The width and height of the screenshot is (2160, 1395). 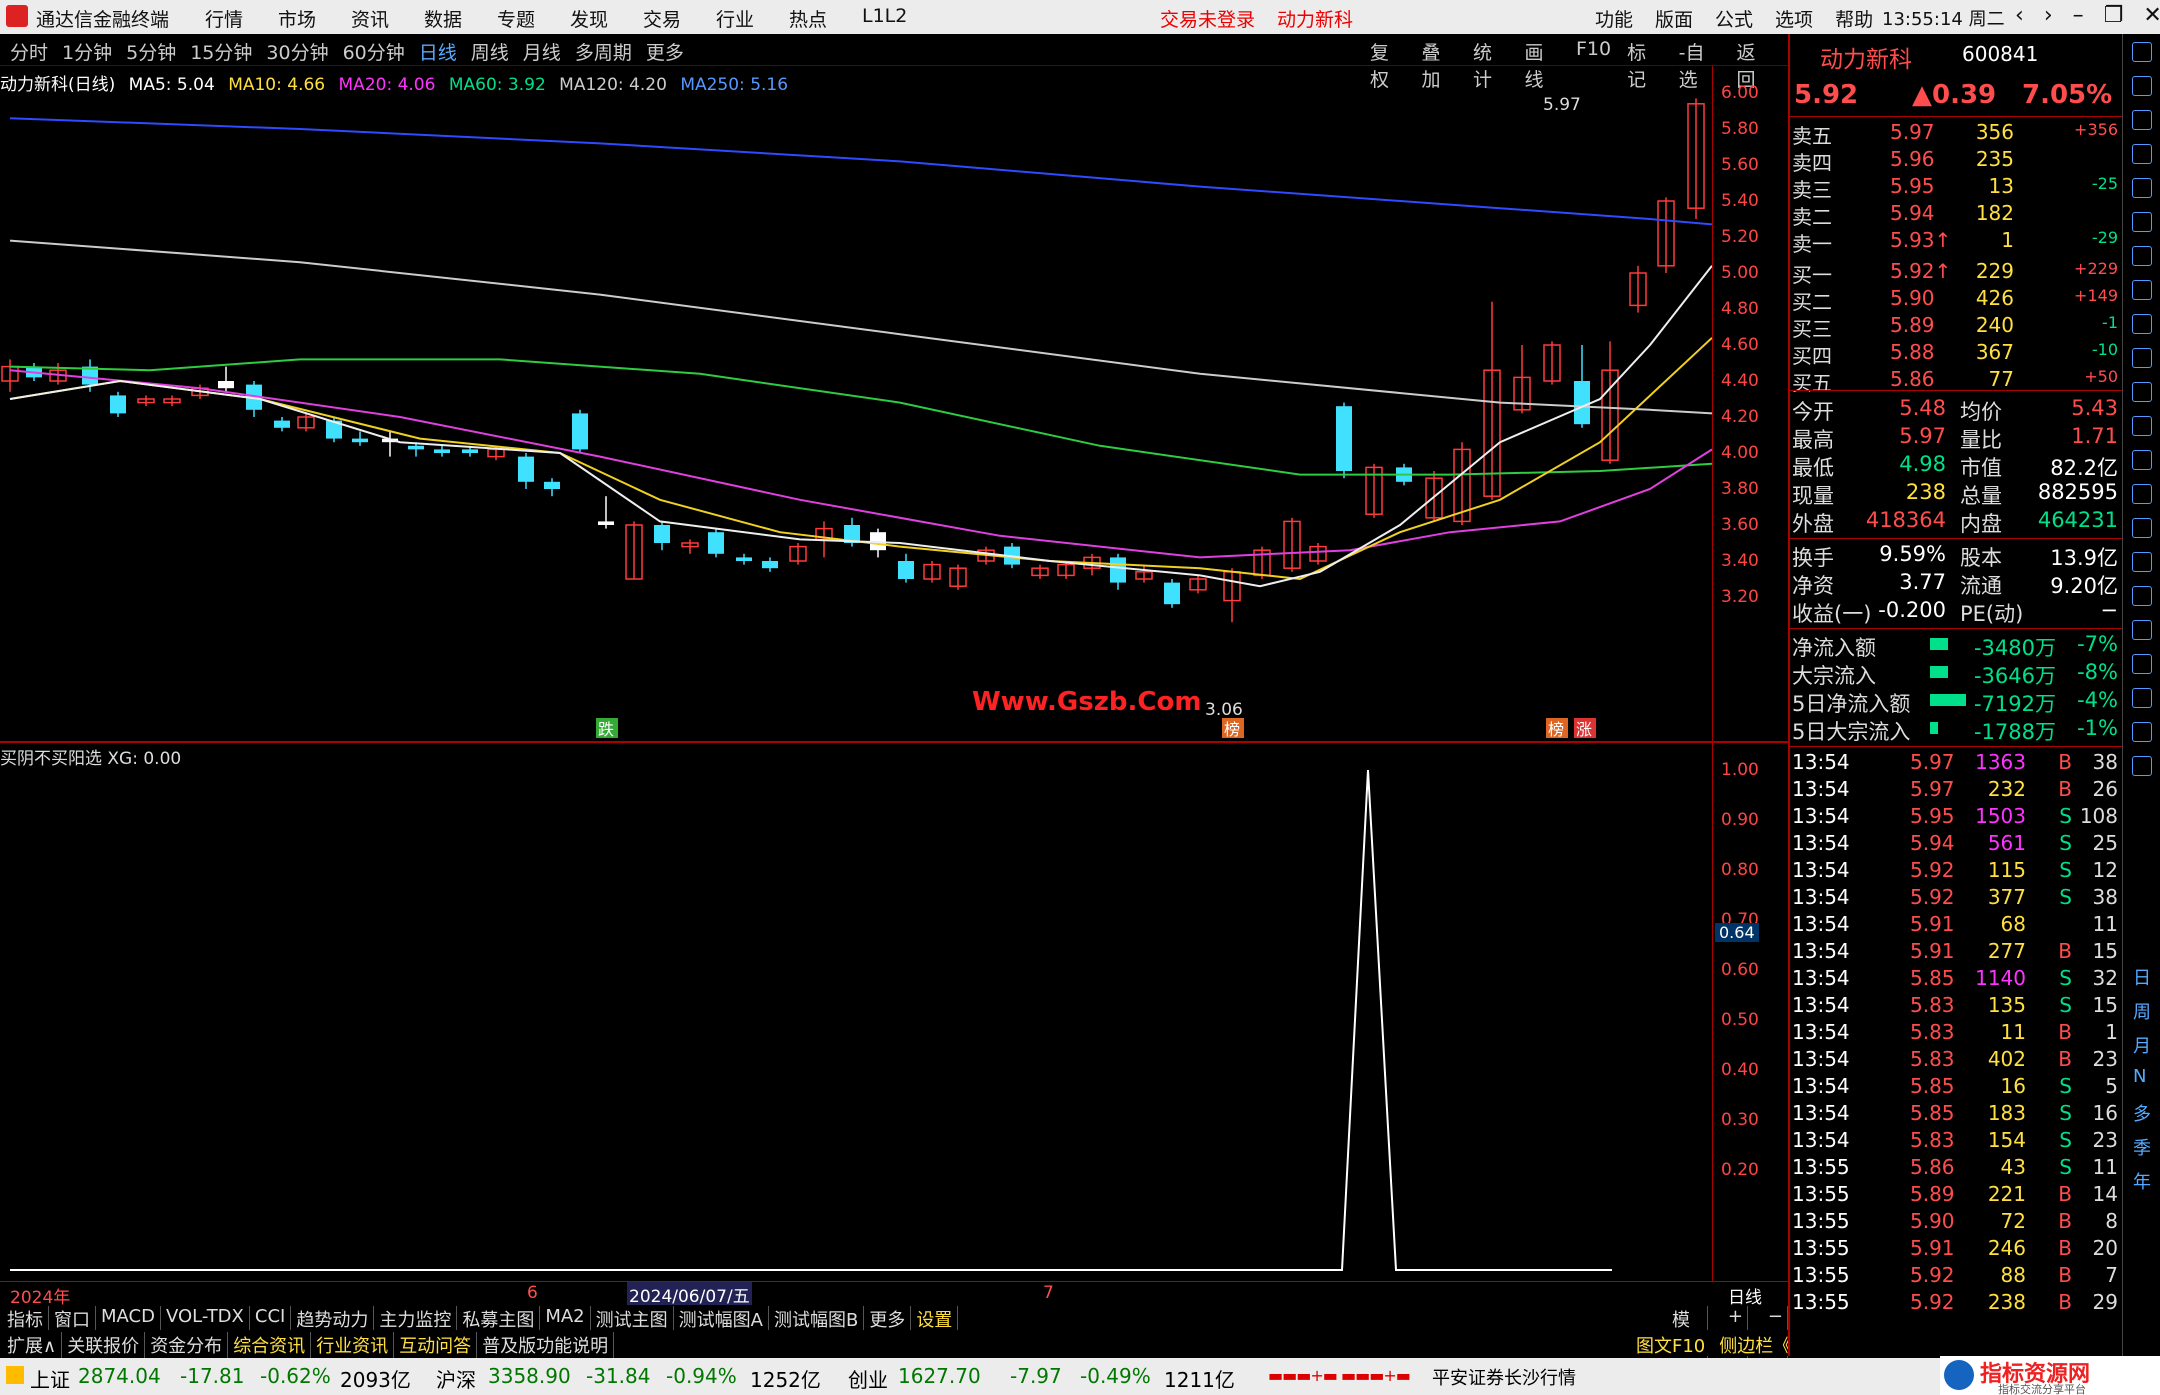 What do you see at coordinates (25, 1319) in the screenshot?
I see `indicator-tab: 指标` at bounding box center [25, 1319].